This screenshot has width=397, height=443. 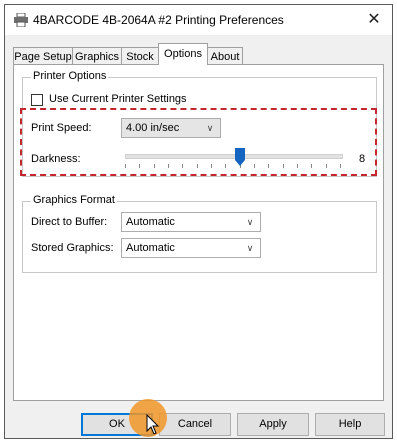 What do you see at coordinates (117, 424) in the screenshot?
I see `ok-label: OK` at bounding box center [117, 424].